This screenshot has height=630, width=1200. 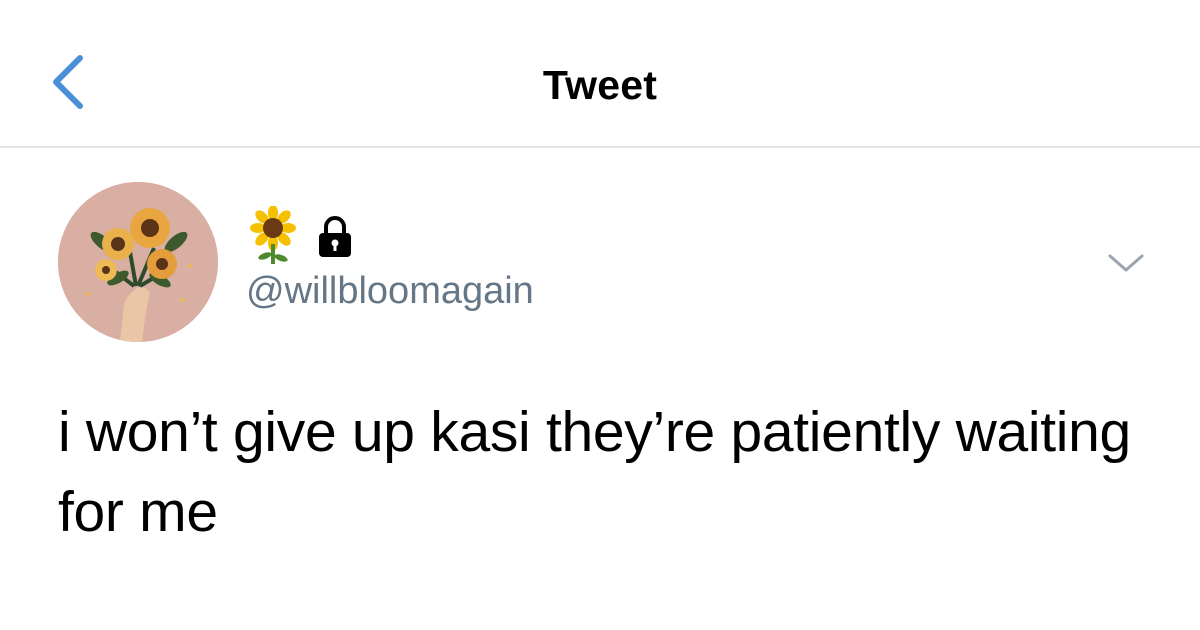 I want to click on lock-icon, so click(x=335, y=236).